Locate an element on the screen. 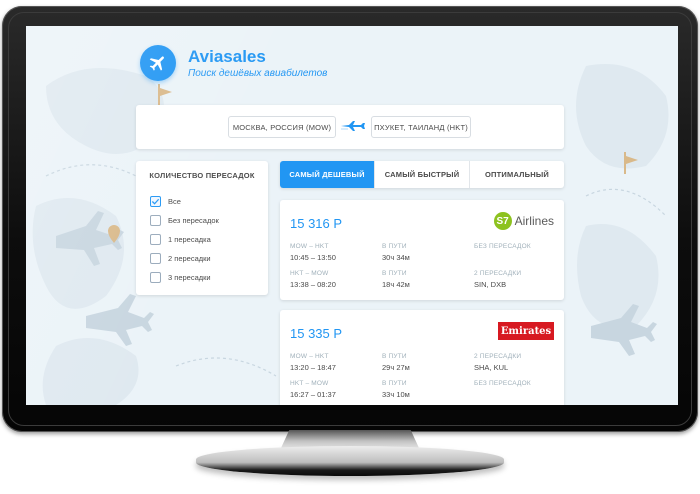 This screenshot has height=494, width=700. segment-duration: 18ч 42м is located at coordinates (396, 284).